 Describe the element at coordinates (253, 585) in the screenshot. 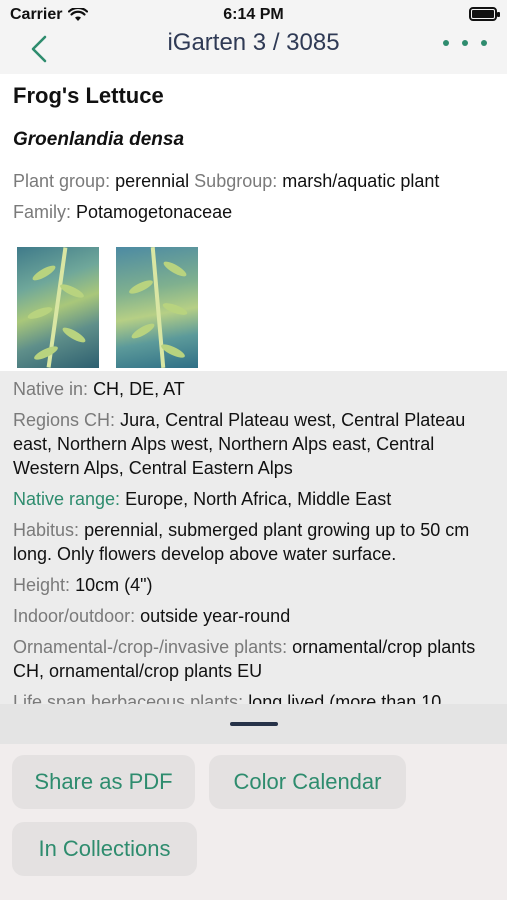

I see `detail-row-height: Height: 10cm (4")` at that location.